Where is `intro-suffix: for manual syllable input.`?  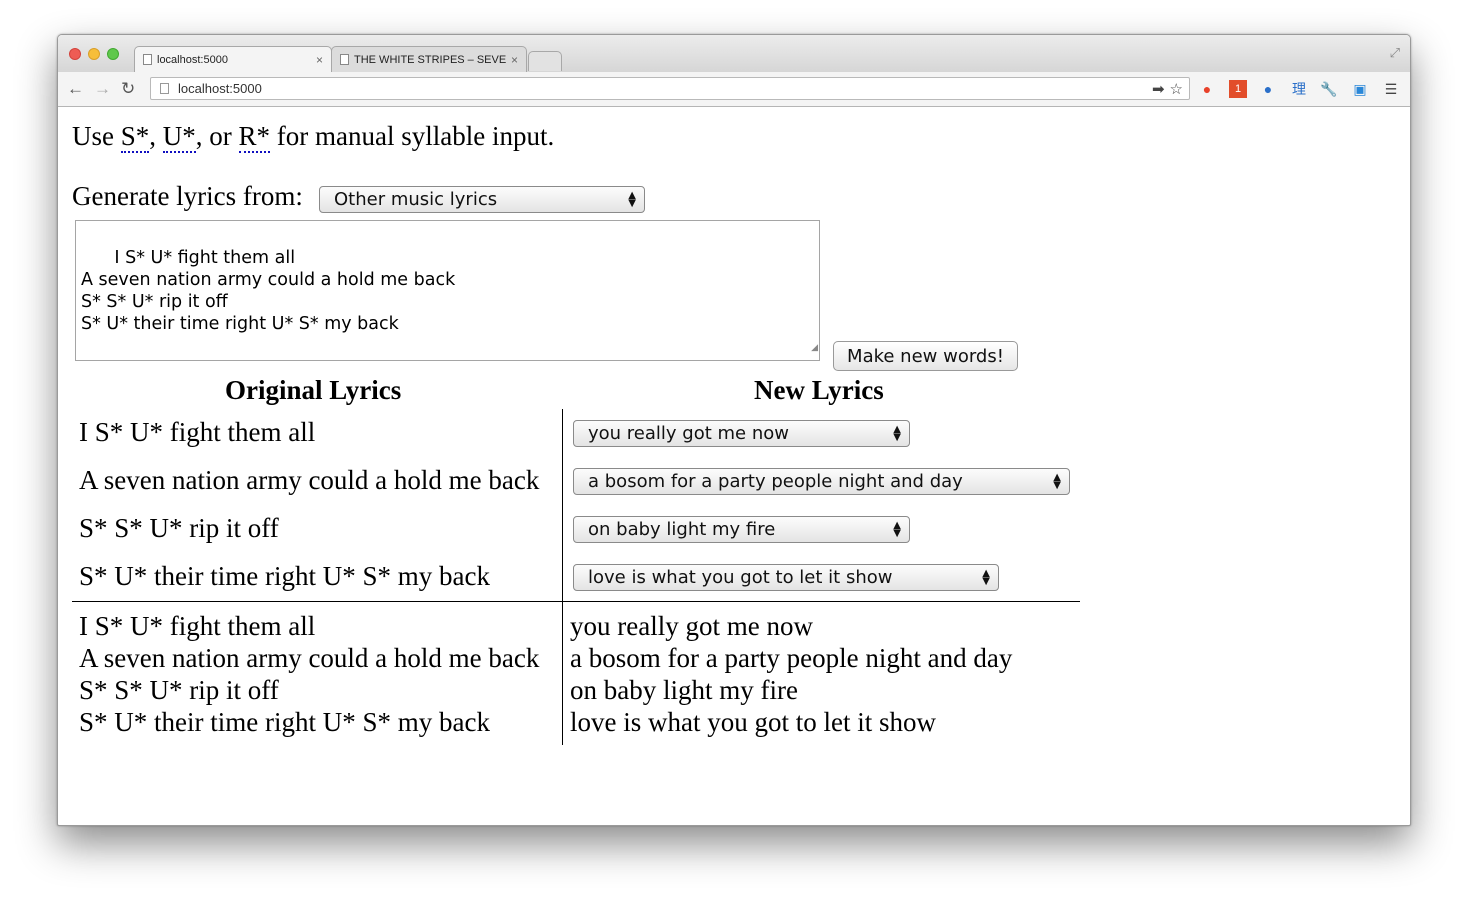
intro-suffix: for manual syllable input. is located at coordinates (412, 136).